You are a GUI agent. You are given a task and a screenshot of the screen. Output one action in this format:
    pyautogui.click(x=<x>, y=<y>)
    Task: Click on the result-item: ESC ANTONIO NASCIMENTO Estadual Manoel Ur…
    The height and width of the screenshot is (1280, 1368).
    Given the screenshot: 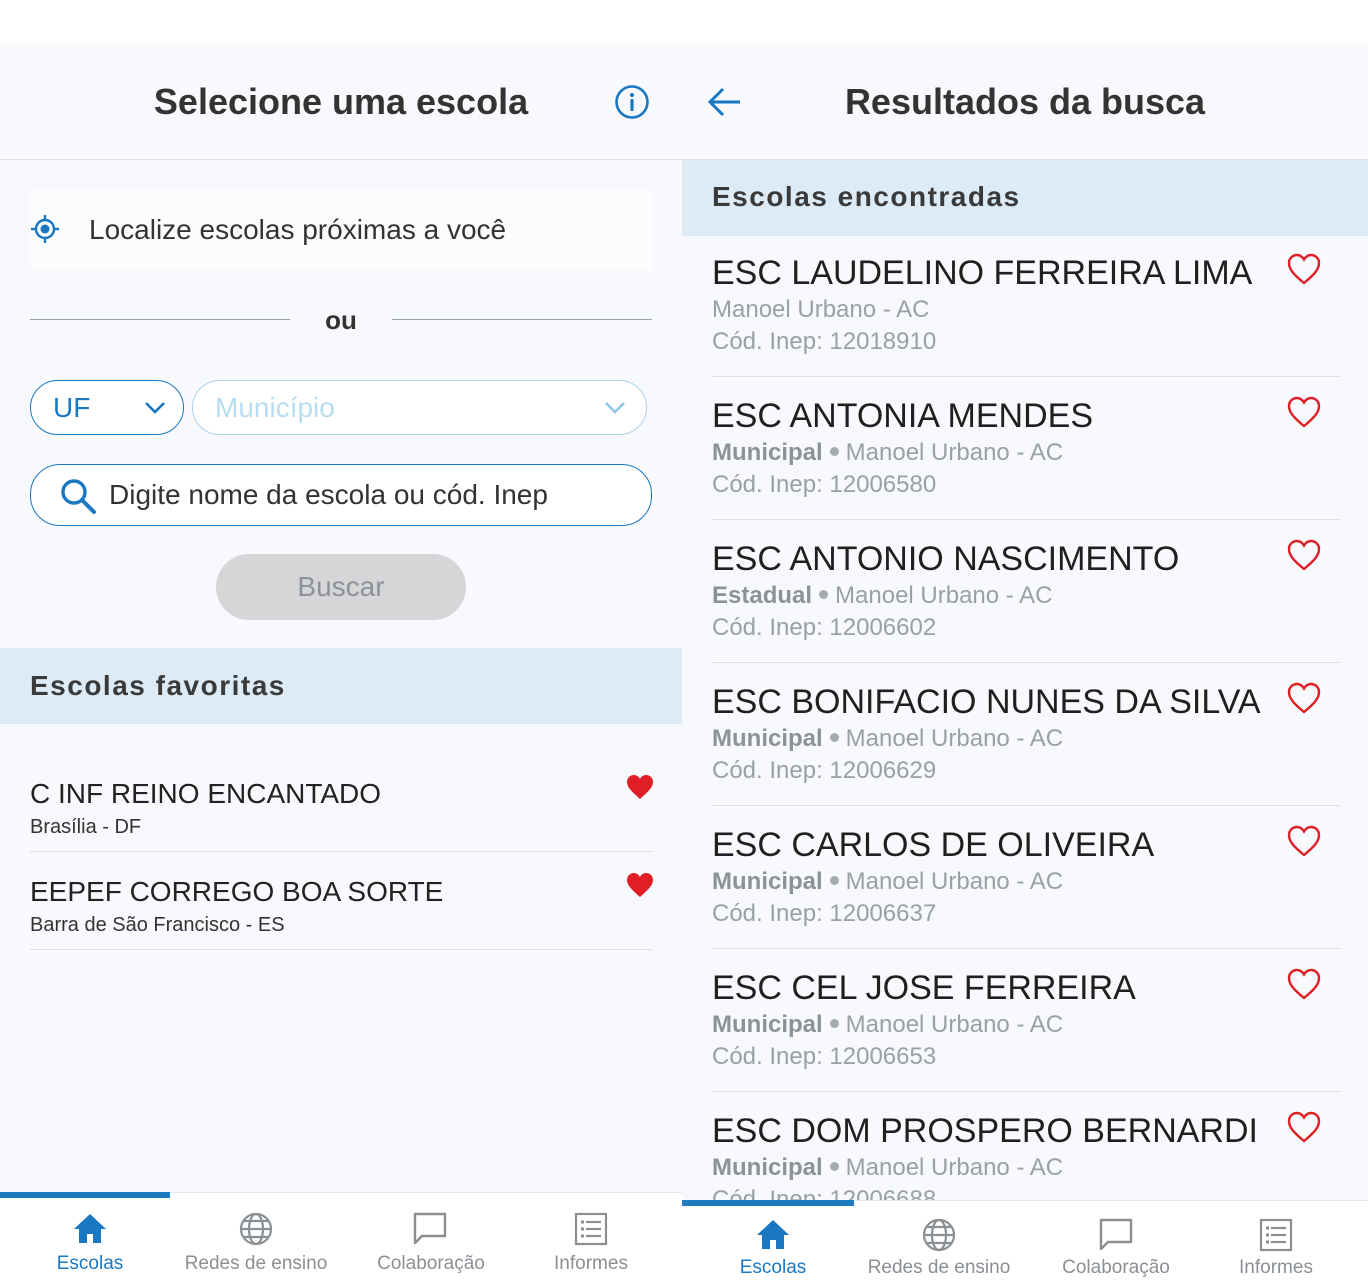 What is the action you would take?
    pyautogui.click(x=1026, y=591)
    